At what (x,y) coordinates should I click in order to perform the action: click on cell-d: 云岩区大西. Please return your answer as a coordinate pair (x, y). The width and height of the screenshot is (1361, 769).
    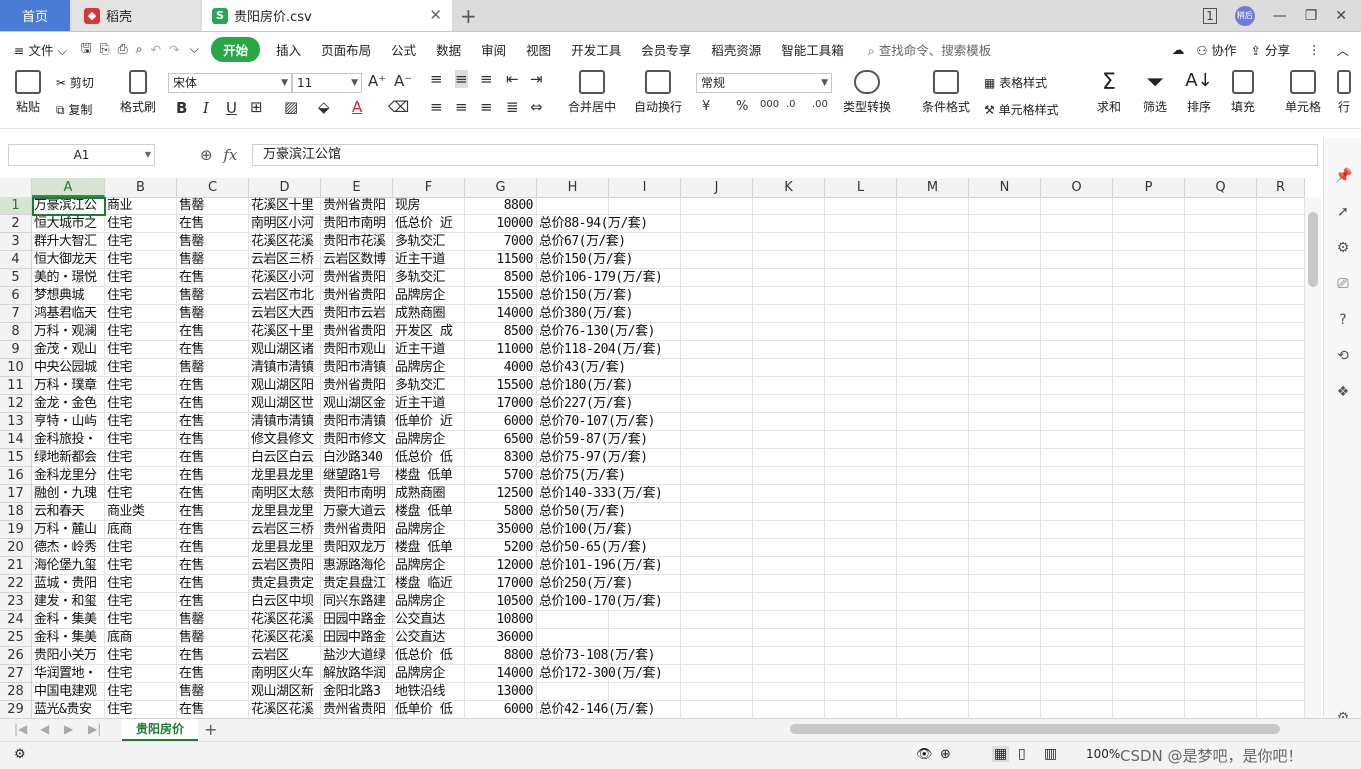
    Looking at the image, I should click on (285, 314).